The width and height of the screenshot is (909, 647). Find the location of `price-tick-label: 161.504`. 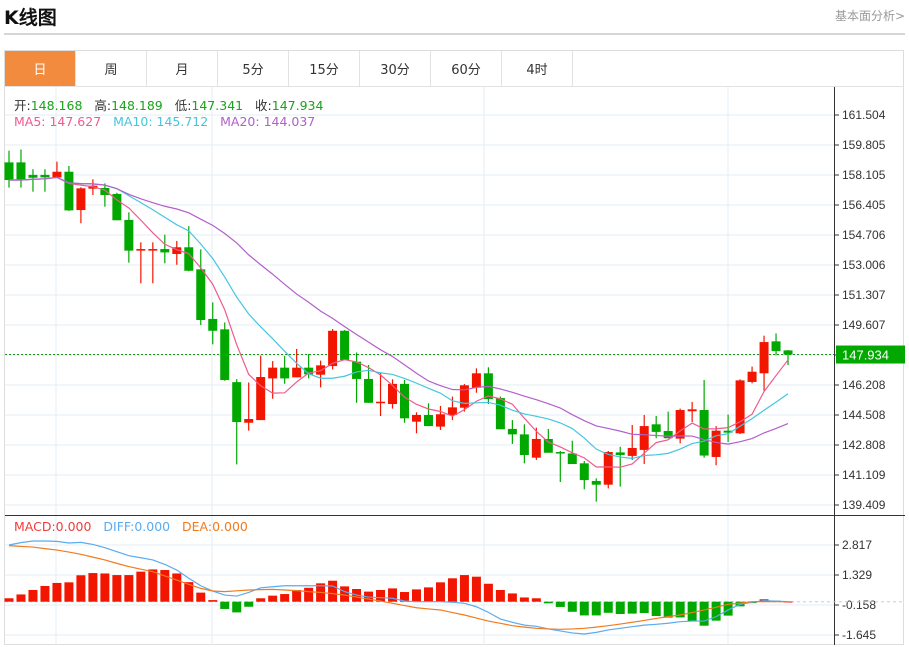

price-tick-label: 161.504 is located at coordinates (864, 115).